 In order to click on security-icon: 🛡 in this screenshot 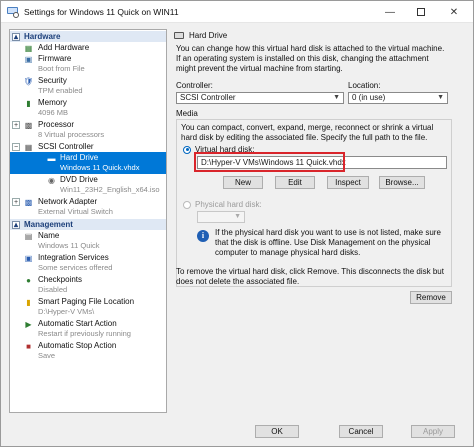, I will do `click(28, 81)`.